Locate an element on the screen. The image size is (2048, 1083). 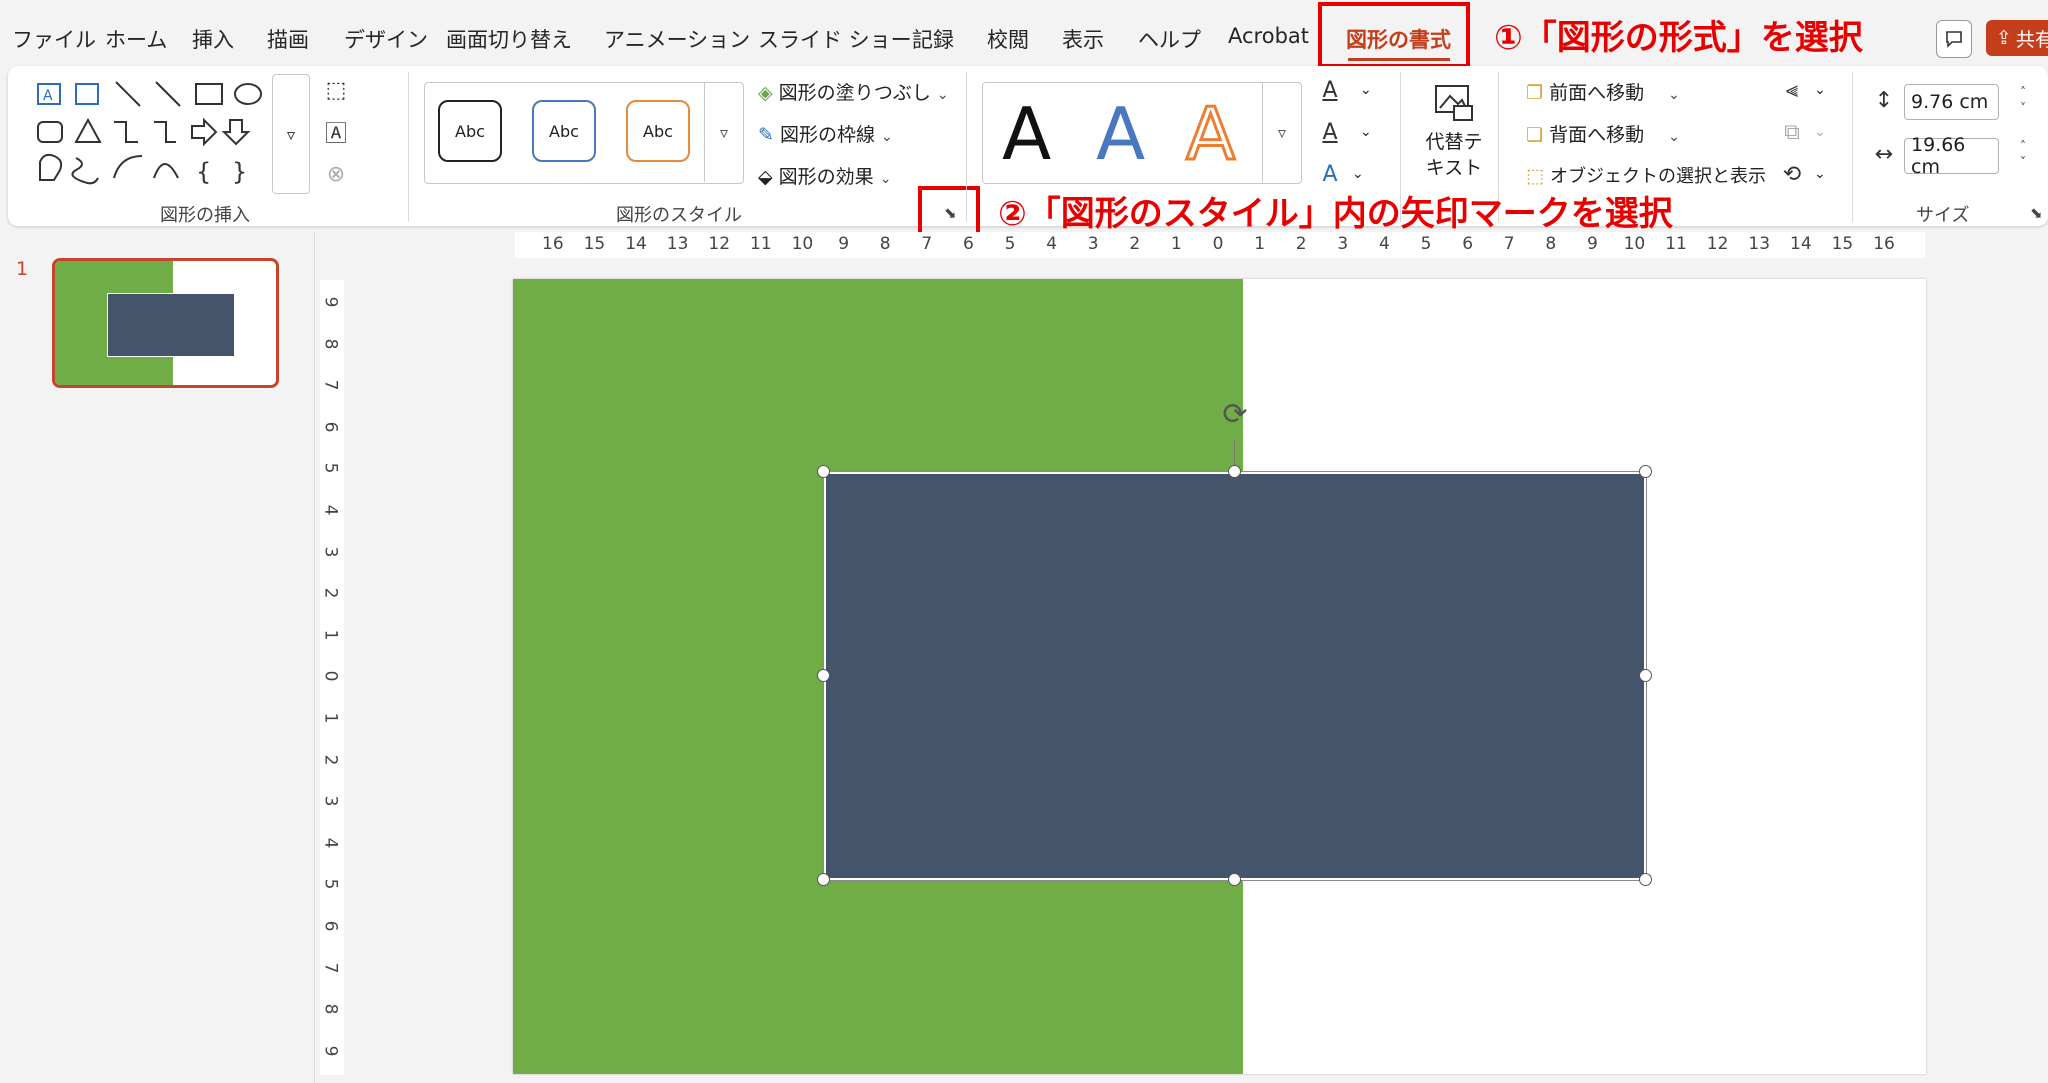
wordart-preset-3: A is located at coordinates (1210, 134).